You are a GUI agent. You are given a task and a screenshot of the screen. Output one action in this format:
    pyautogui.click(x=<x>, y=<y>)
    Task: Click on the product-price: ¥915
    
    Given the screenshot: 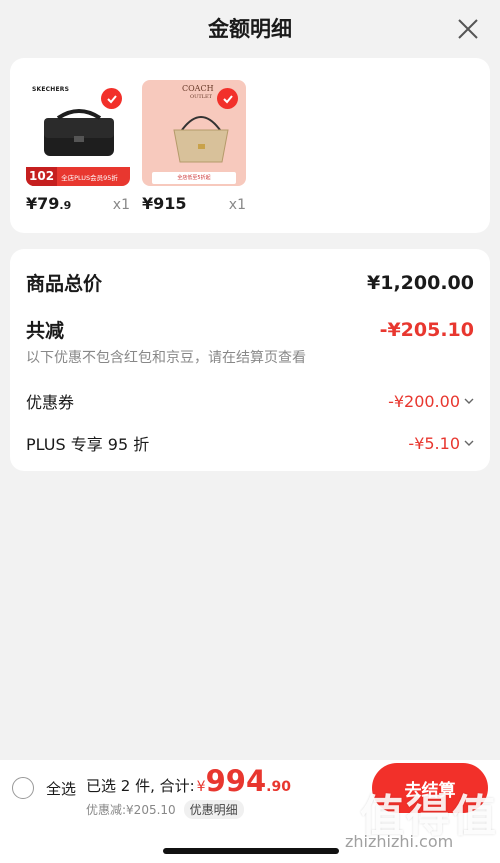 What is the action you would take?
    pyautogui.click(x=164, y=203)
    